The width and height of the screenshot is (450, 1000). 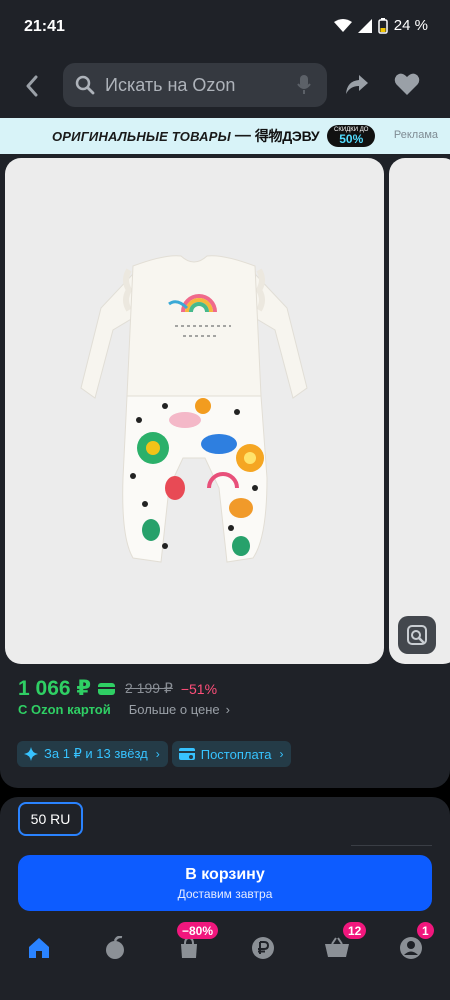 I want to click on cart-badge: 12, so click(x=355, y=930).